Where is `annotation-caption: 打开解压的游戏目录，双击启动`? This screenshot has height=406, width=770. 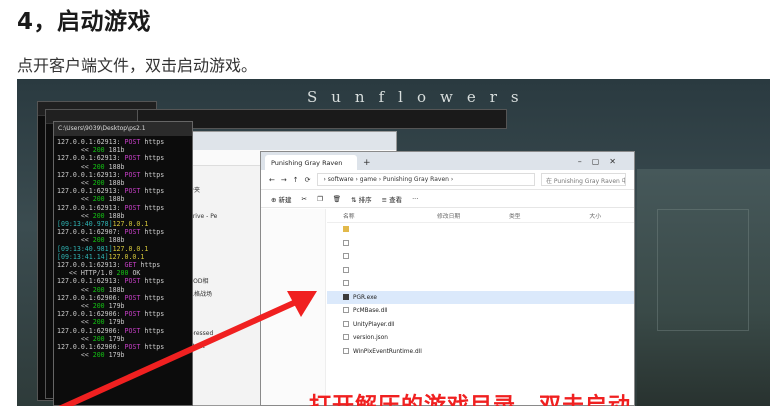 annotation-caption: 打开解压的游戏目录，双击启动 is located at coordinates (470, 397).